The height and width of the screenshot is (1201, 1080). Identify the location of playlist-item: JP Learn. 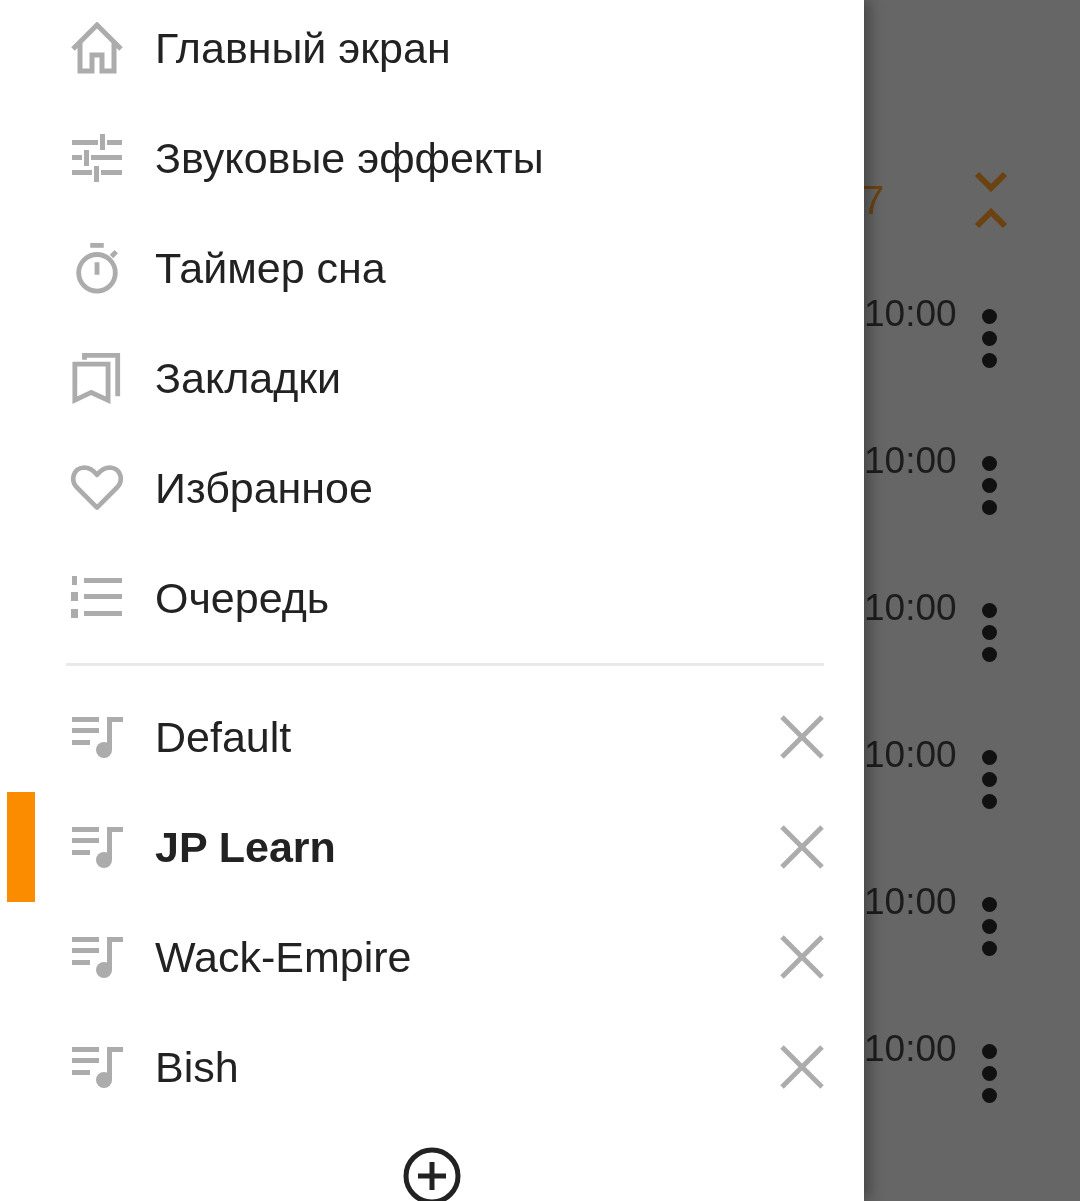
(245, 847).